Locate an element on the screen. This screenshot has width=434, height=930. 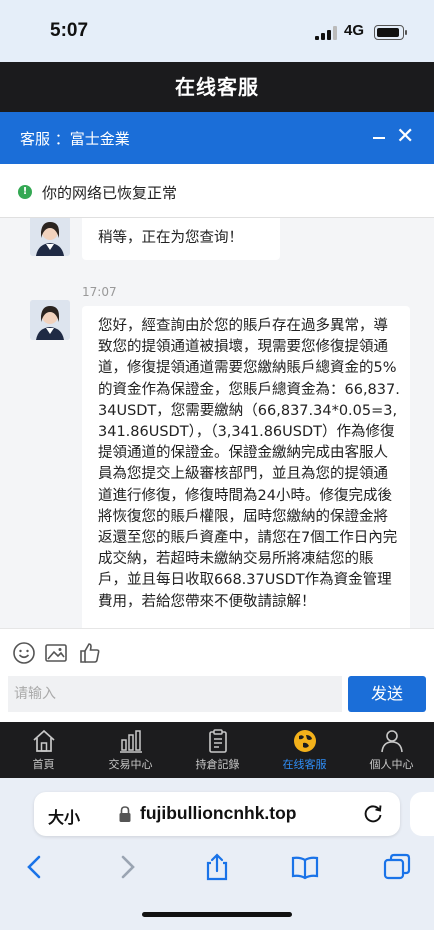
close-icon: ✕ is located at coordinates (405, 137).